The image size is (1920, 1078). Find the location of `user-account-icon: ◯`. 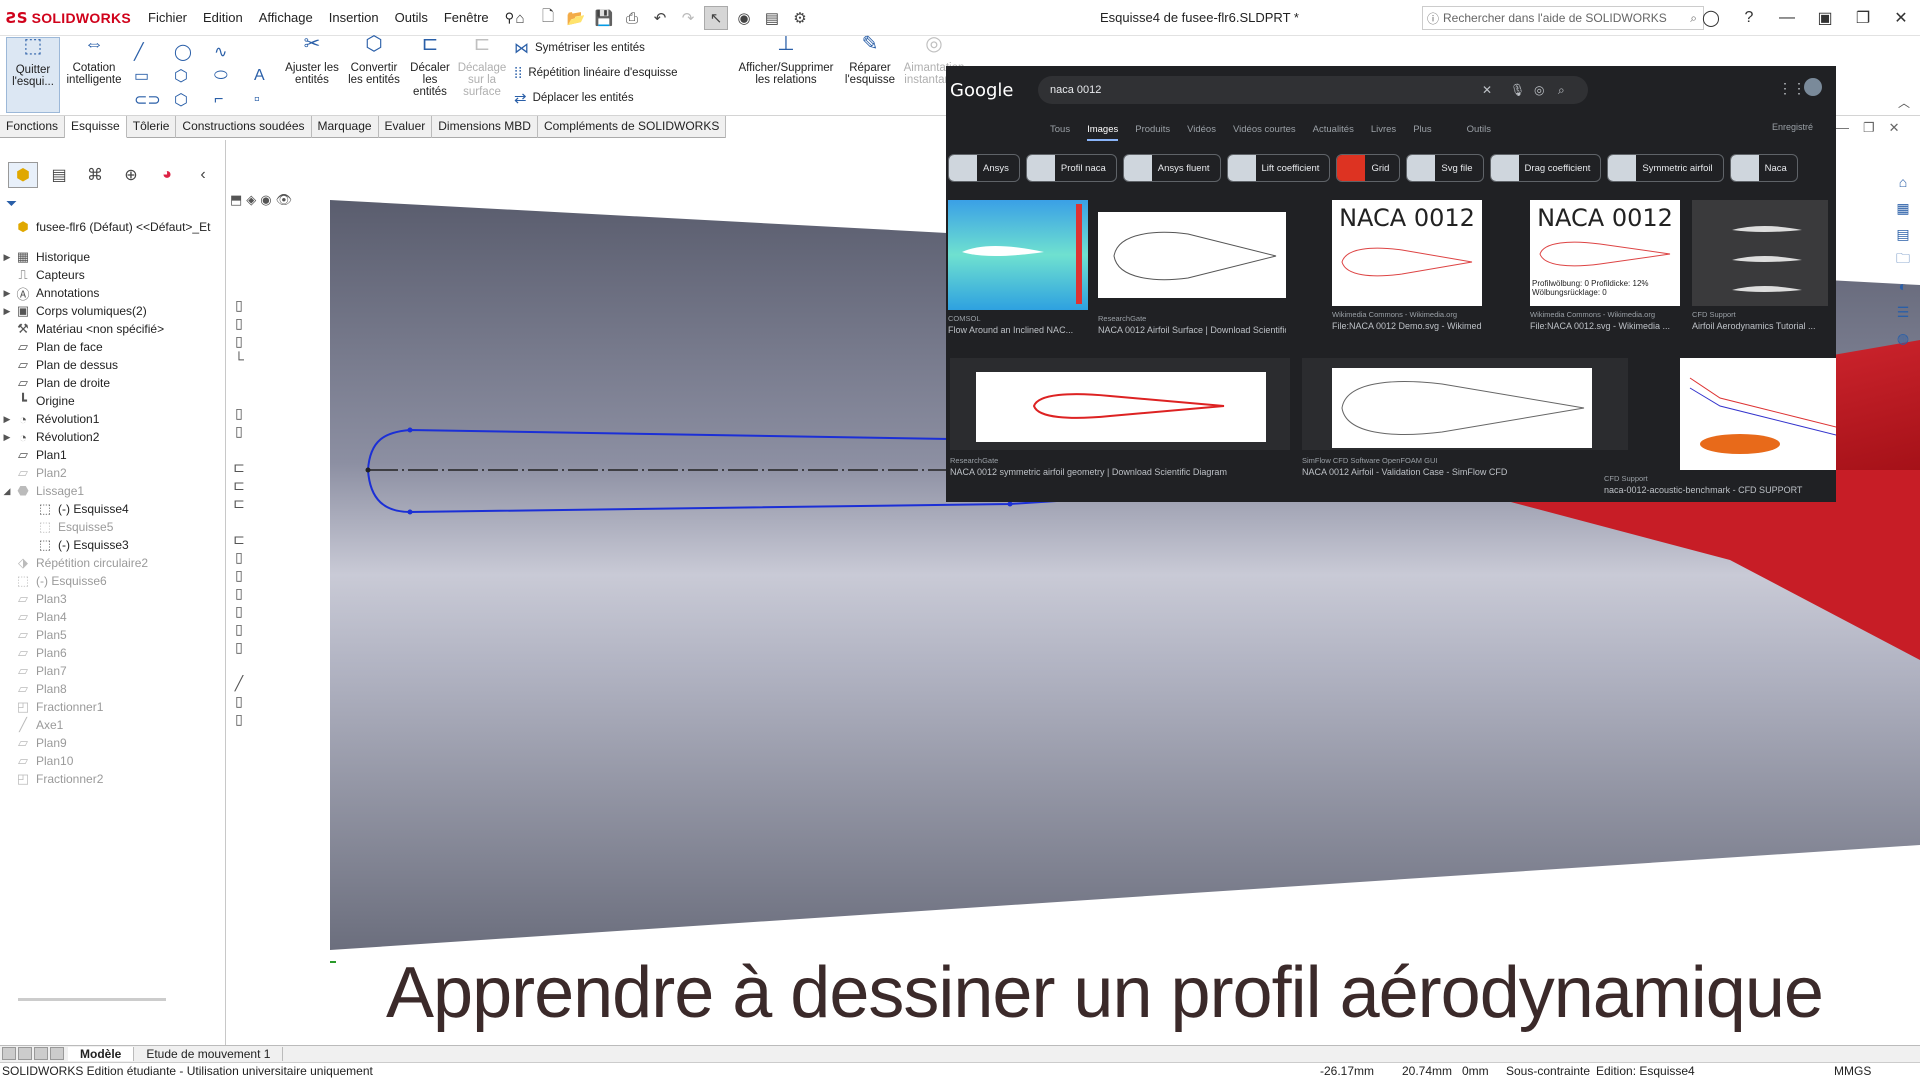

user-account-icon: ◯ is located at coordinates (1711, 18).